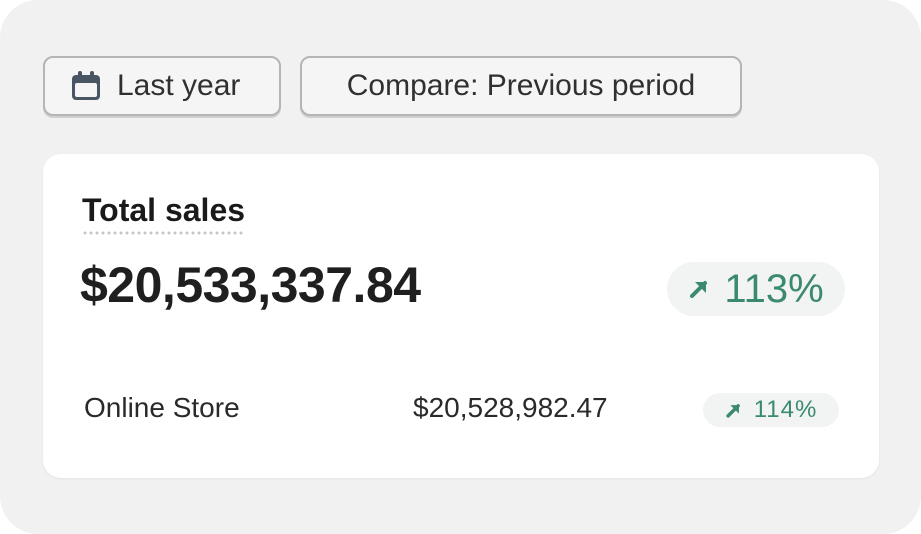 This screenshot has height=534, width=921. What do you see at coordinates (774, 288) in the screenshot?
I see `total-change-value: 113%` at bounding box center [774, 288].